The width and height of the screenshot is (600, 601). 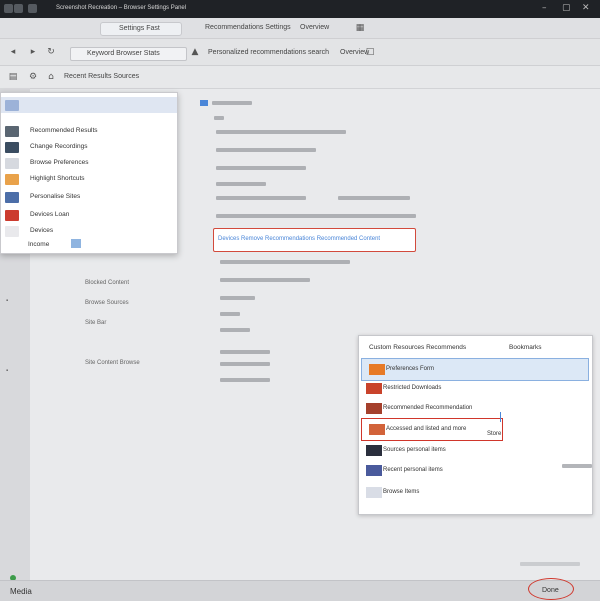 I want to click on menu-item: Personalise Sites, so click(x=89, y=197).